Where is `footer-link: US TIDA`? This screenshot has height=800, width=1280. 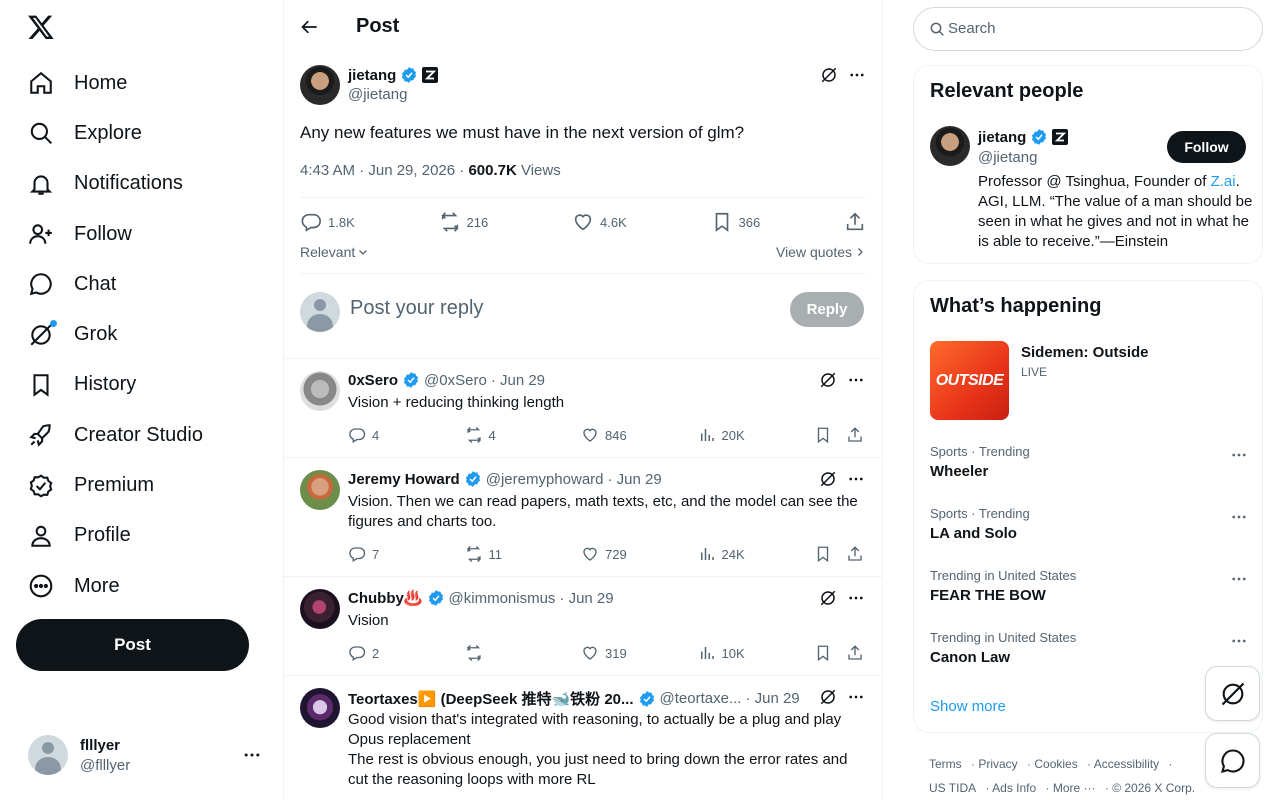 footer-link: US TIDA is located at coordinates (952, 788).